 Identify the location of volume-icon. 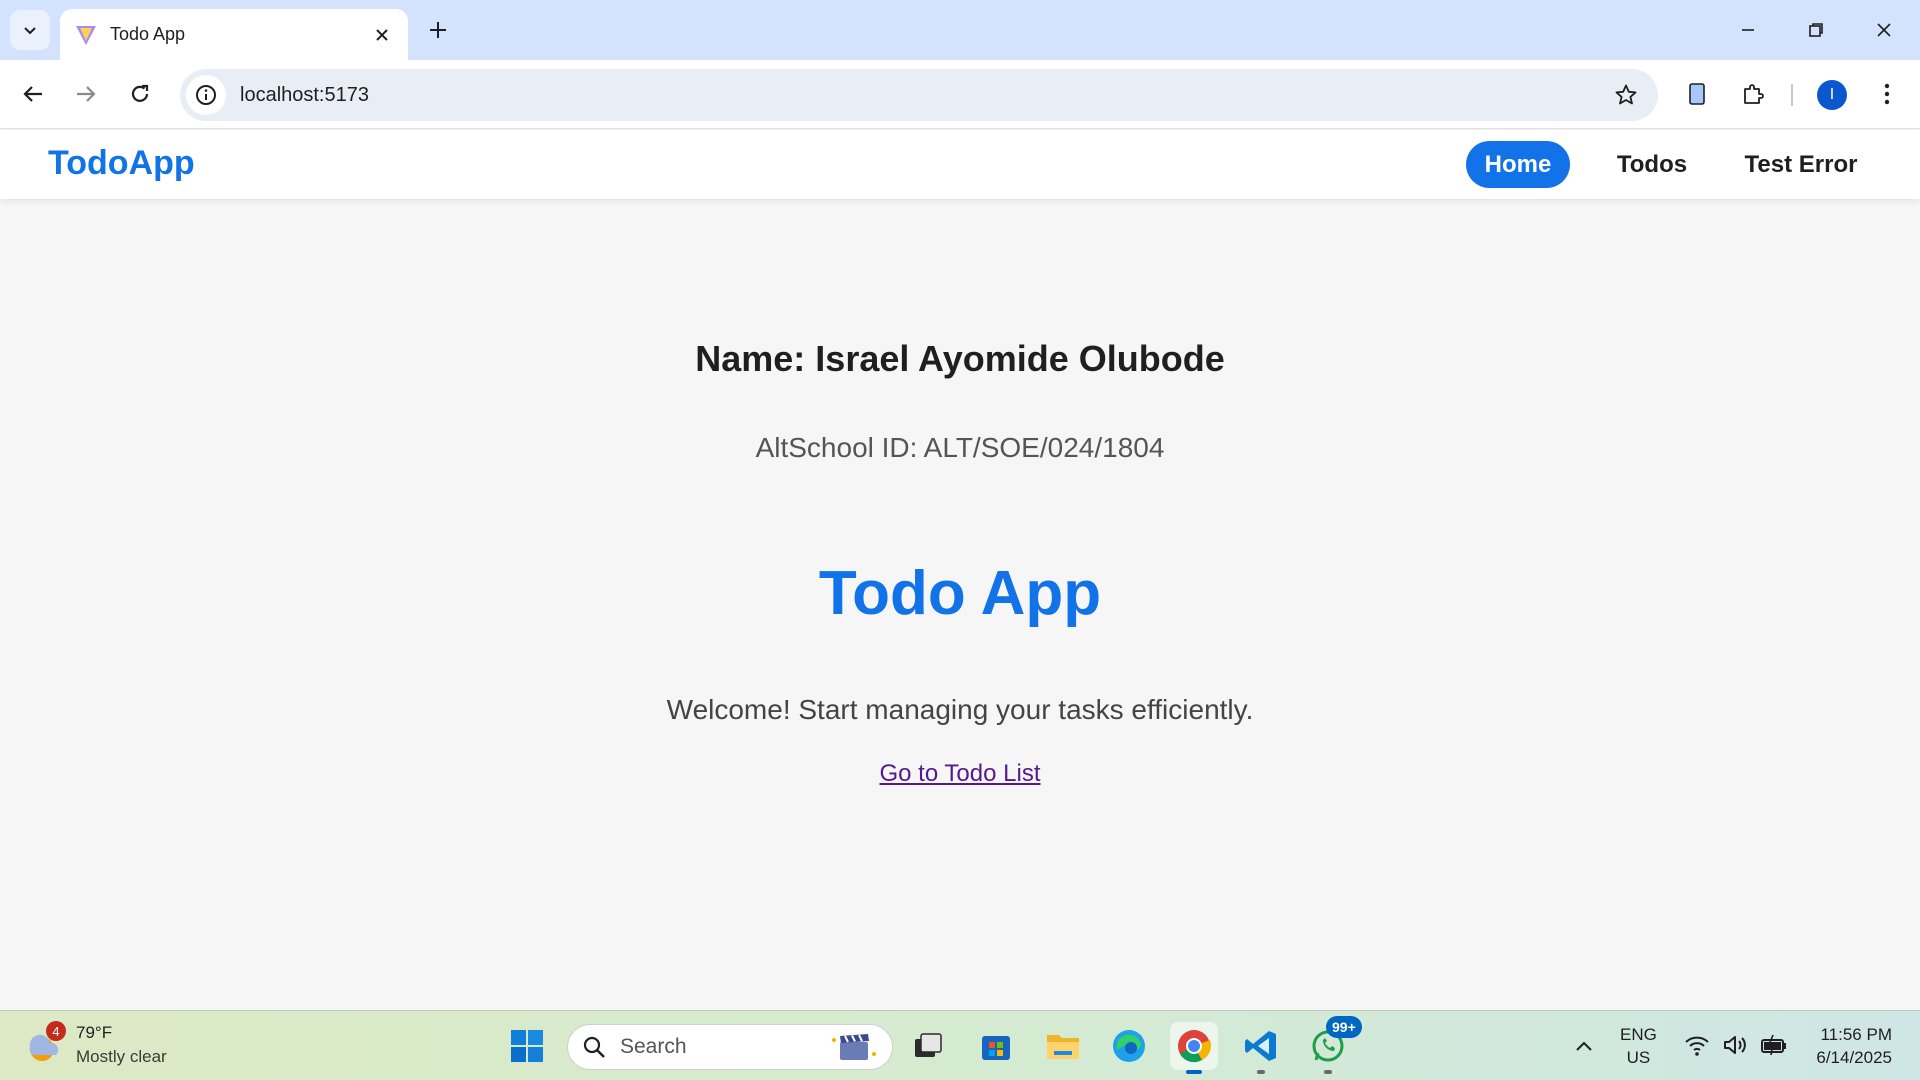
(1735, 1045).